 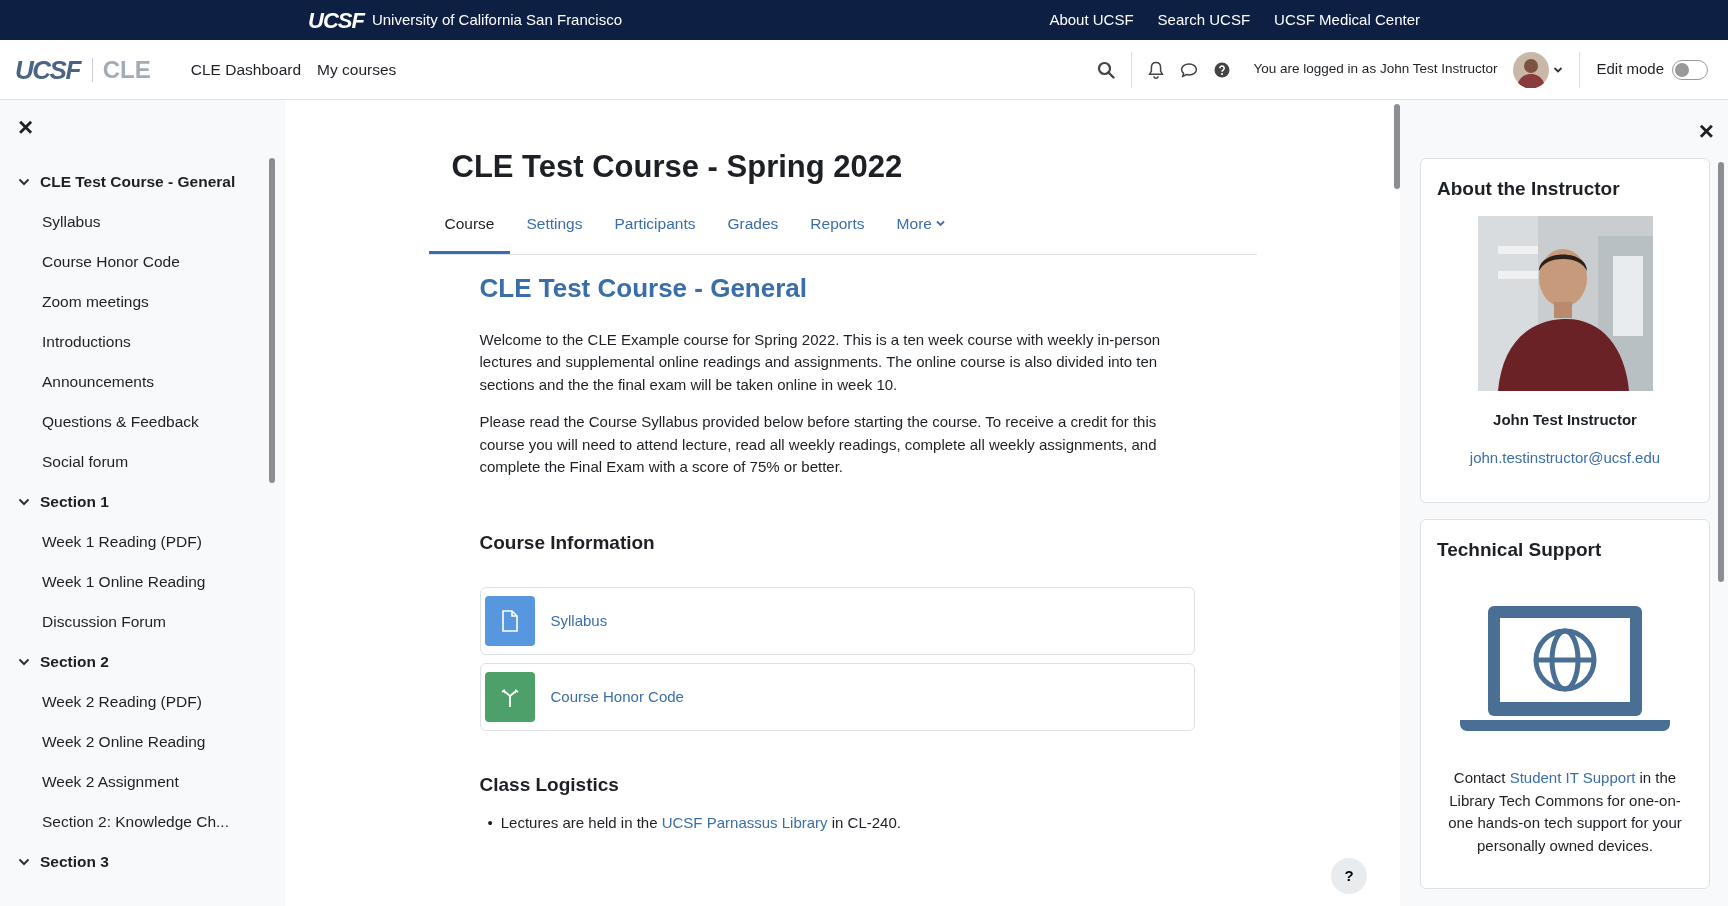 What do you see at coordinates (121, 69) in the screenshot?
I see `product-name: CLE` at bounding box center [121, 69].